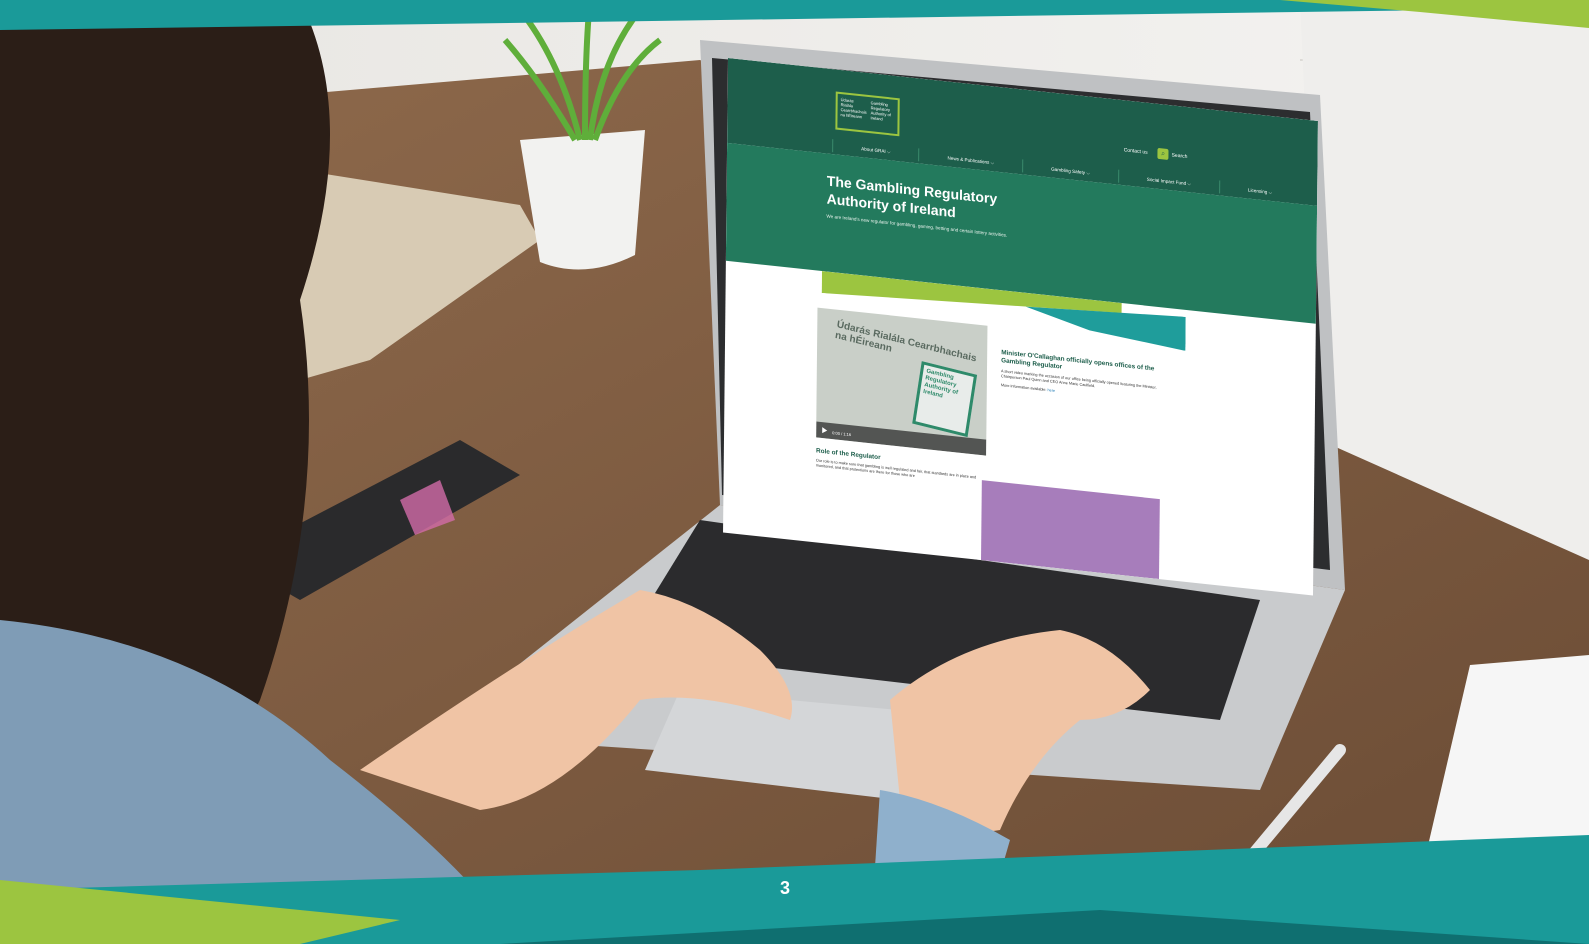 The width and height of the screenshot is (1589, 944). What do you see at coordinates (880, 111) in the screenshot?
I see `logo-english-text: Gambling Regulatory Authority of Ireland` at bounding box center [880, 111].